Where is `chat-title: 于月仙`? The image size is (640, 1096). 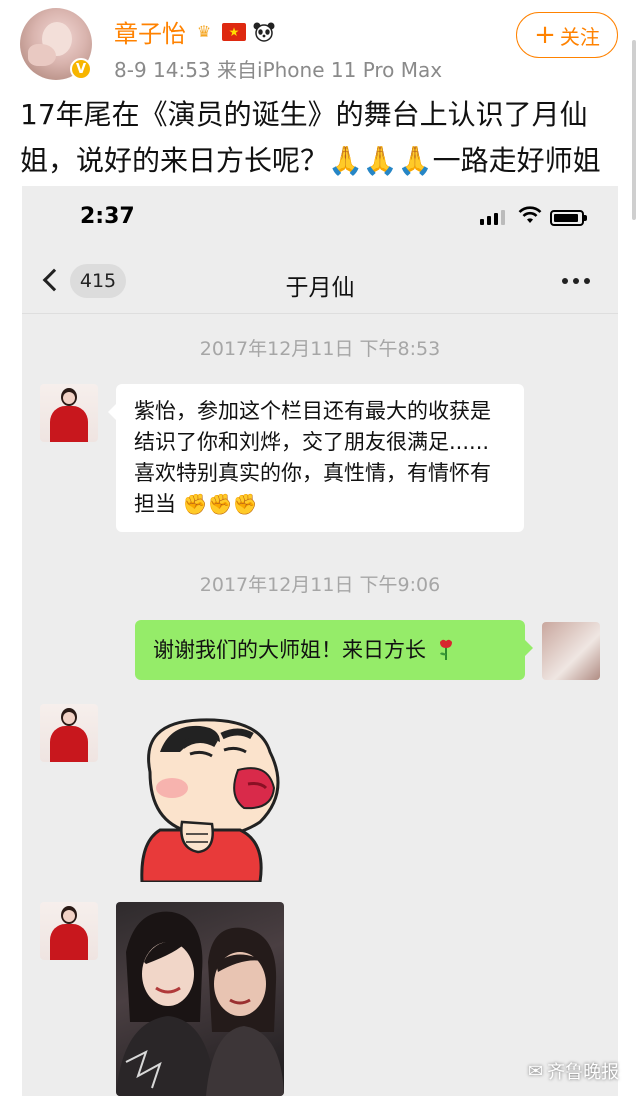 chat-title: 于月仙 is located at coordinates (320, 288).